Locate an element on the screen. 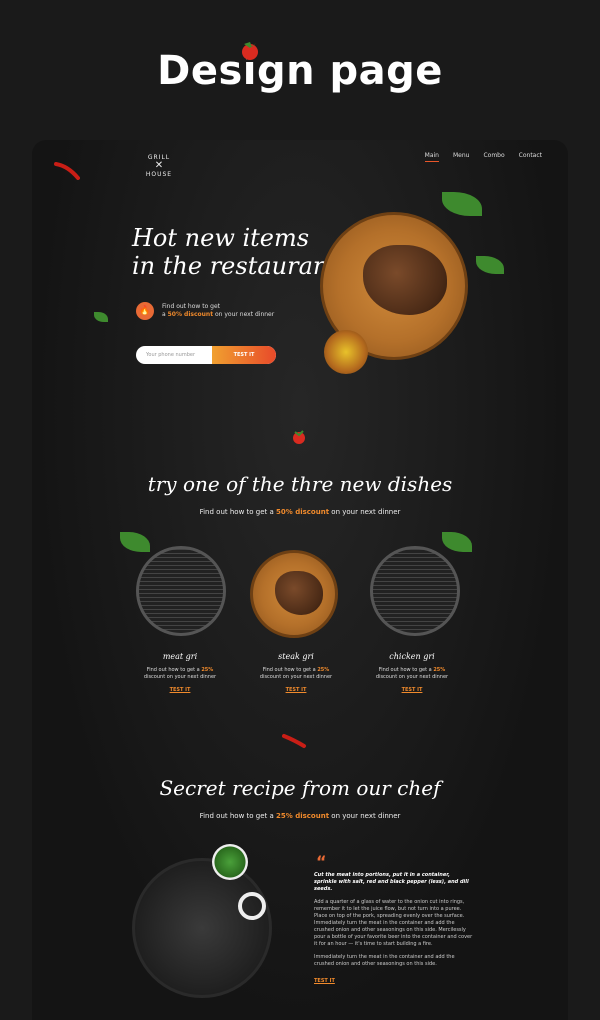 The image size is (600, 1020). corn-bowl is located at coordinates (346, 352).